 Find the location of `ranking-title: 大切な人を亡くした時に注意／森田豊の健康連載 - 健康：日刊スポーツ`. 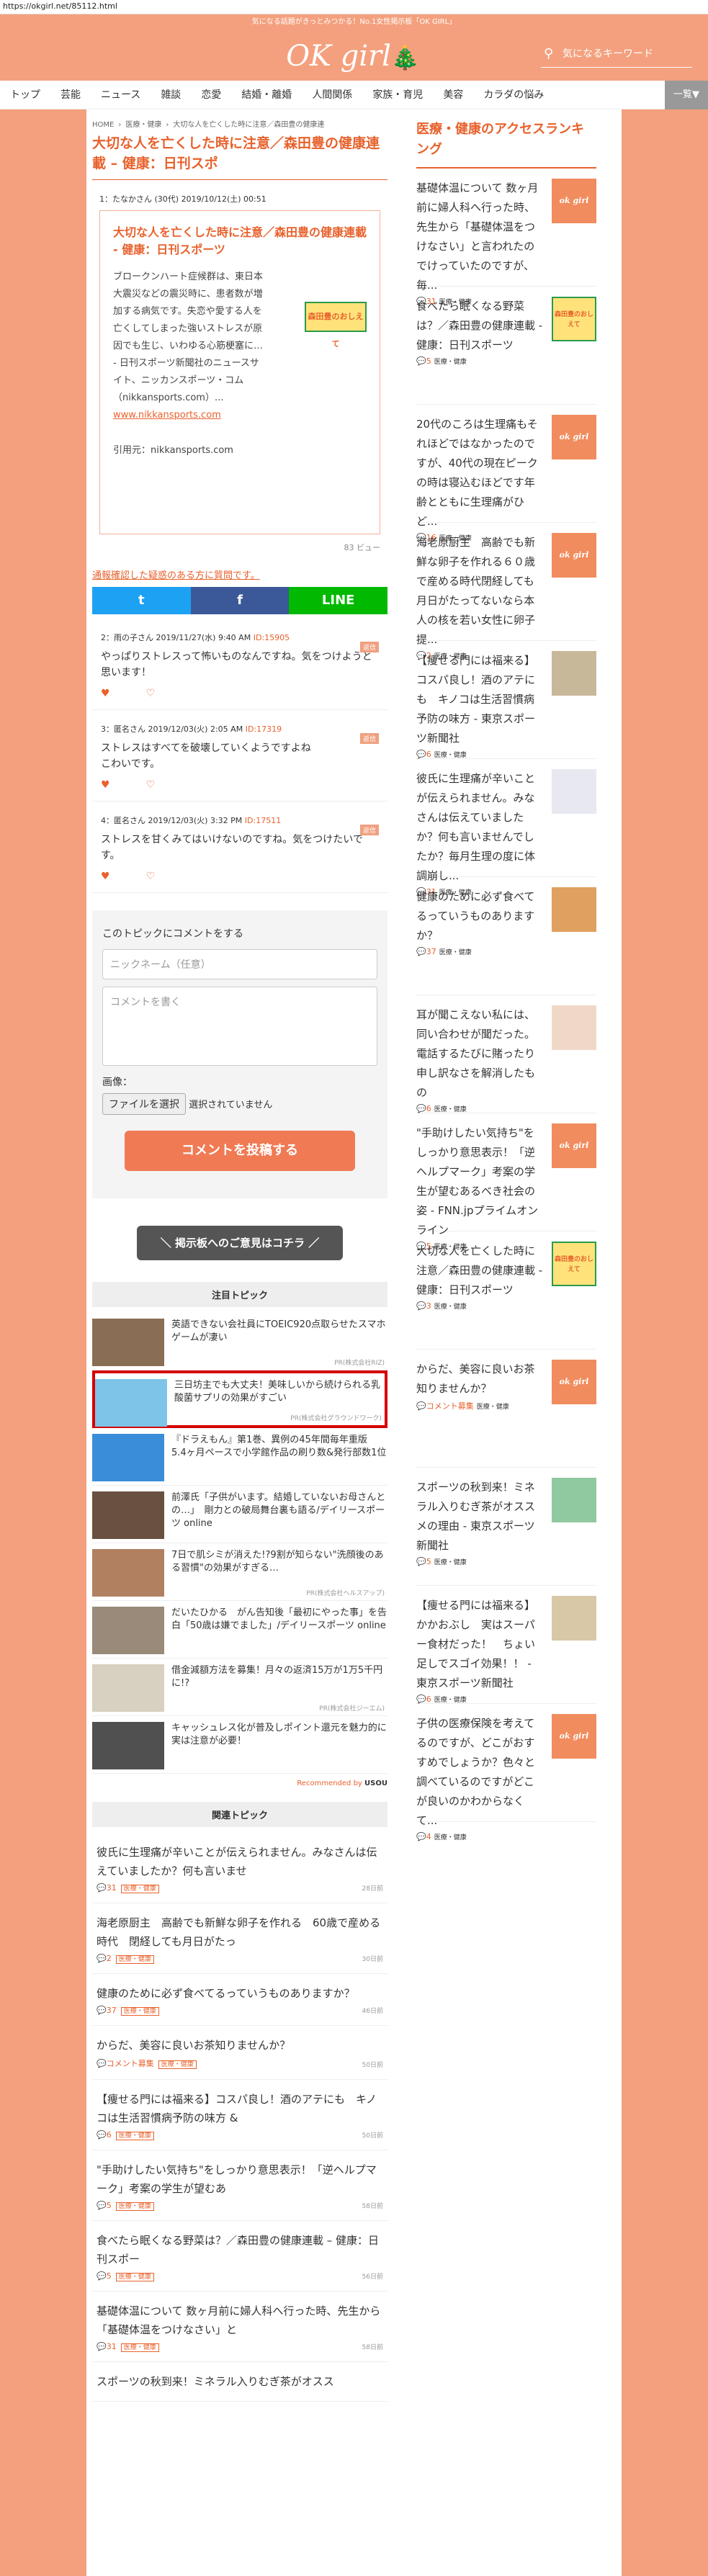

ranking-title: 大切な人を亡くした時に注意／森田豊の健康連載 - 健康：日刊スポーツ is located at coordinates (480, 1271).